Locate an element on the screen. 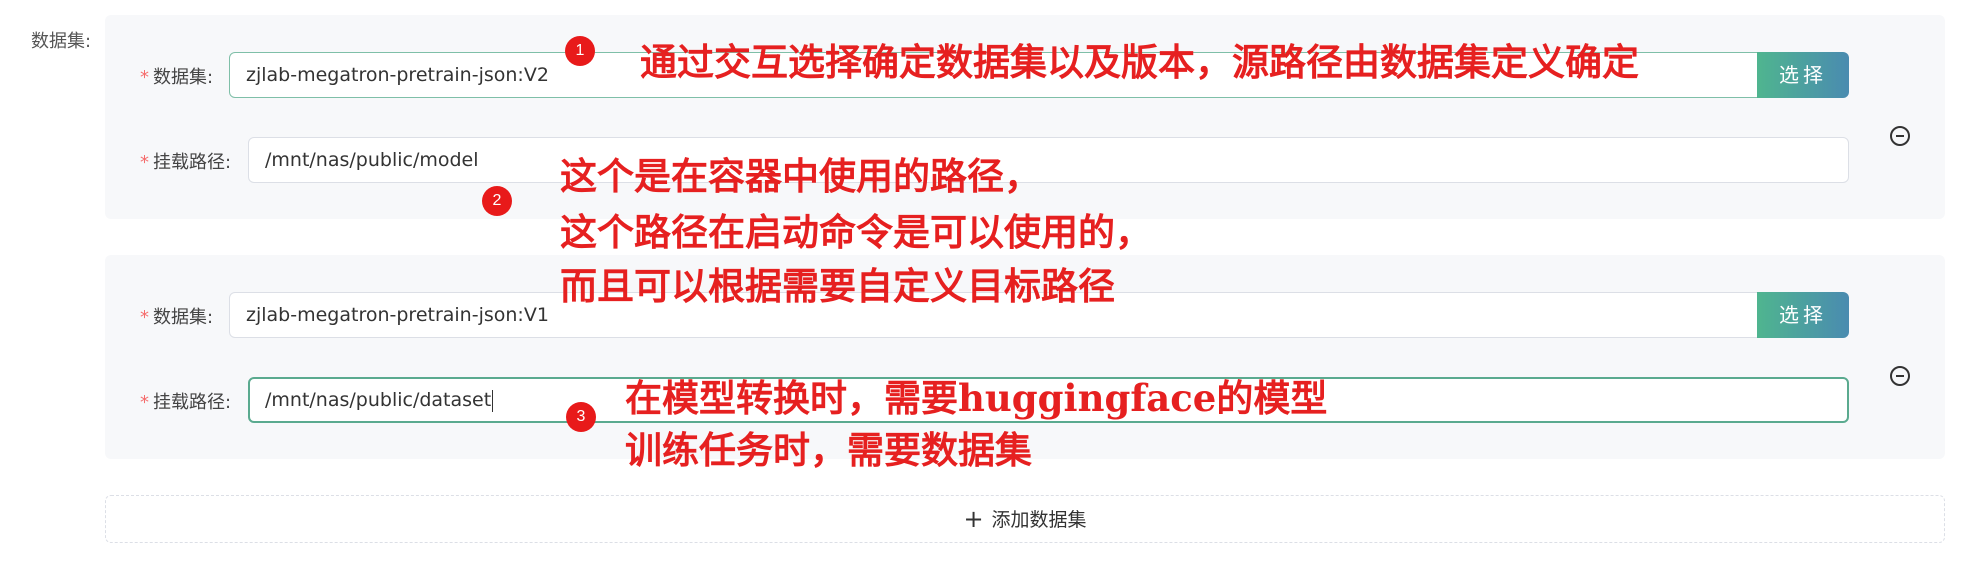 The height and width of the screenshot is (569, 1963). mount-path-input: /mnt/nas/public/model is located at coordinates (1048, 160).